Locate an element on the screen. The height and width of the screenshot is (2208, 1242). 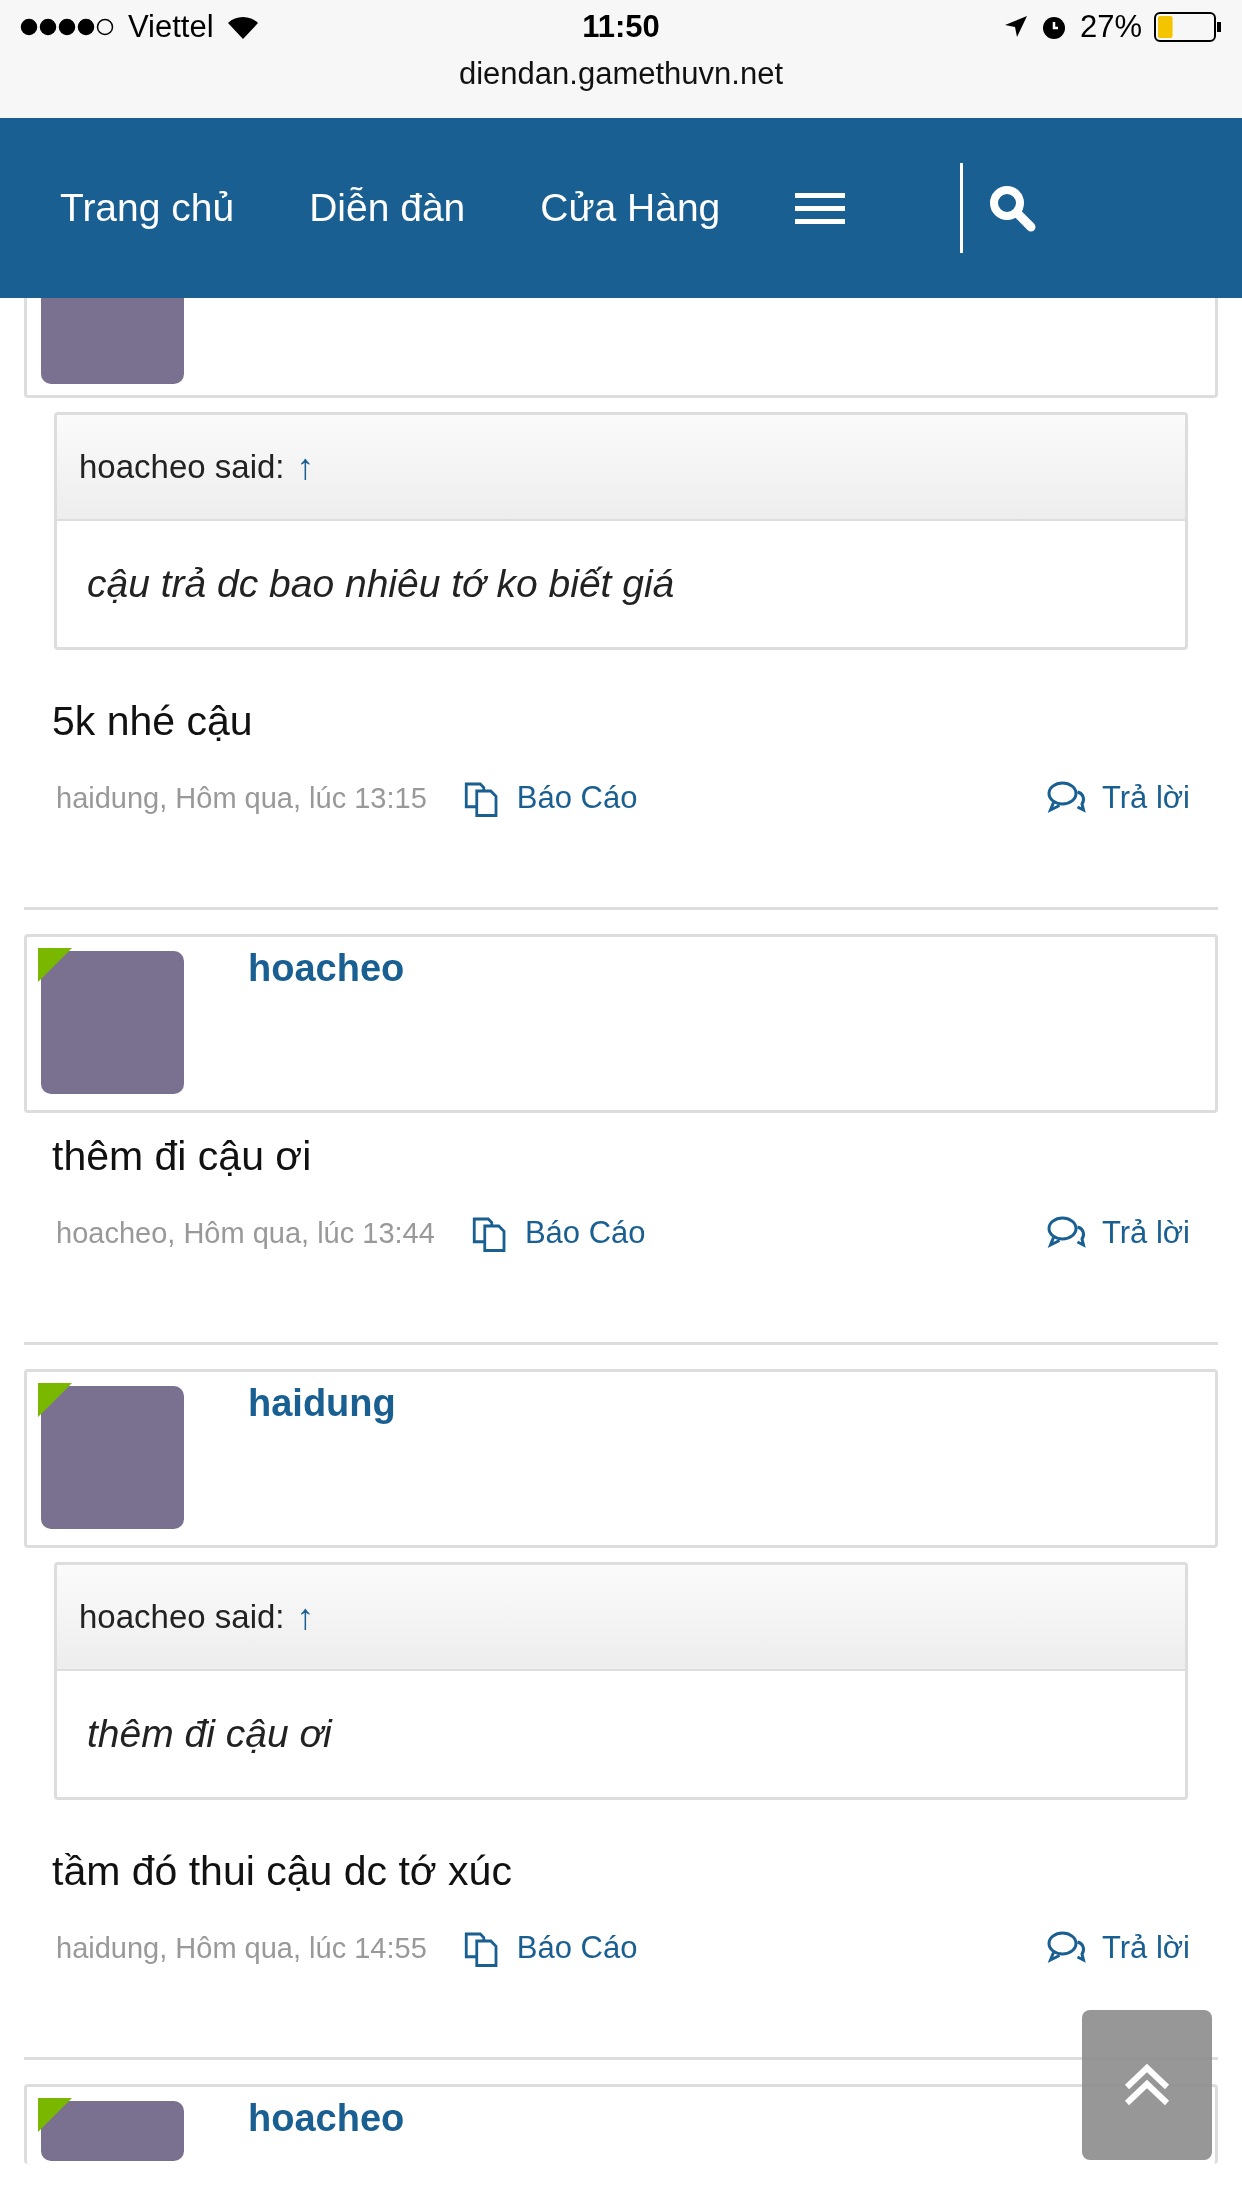
scroll-to-top-button is located at coordinates (1147, 2085).